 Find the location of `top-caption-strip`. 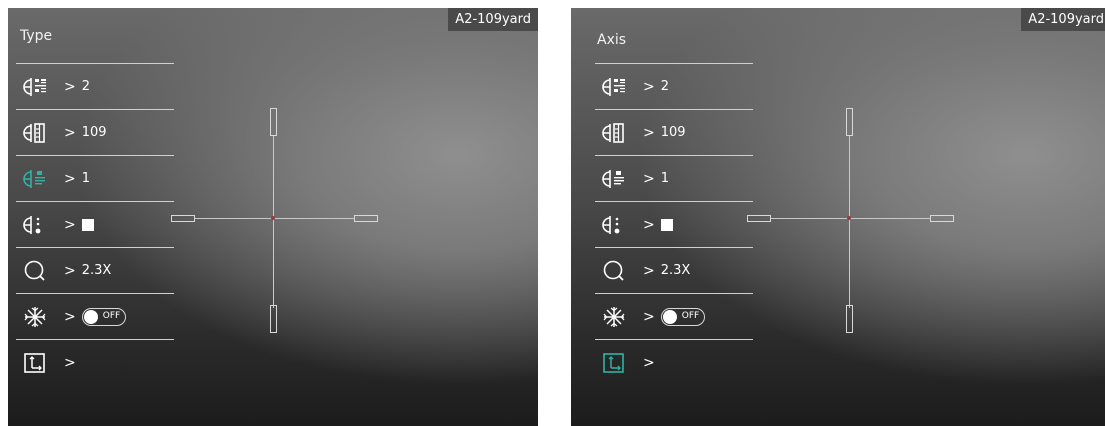

top-caption-strip is located at coordinates (552, 4).